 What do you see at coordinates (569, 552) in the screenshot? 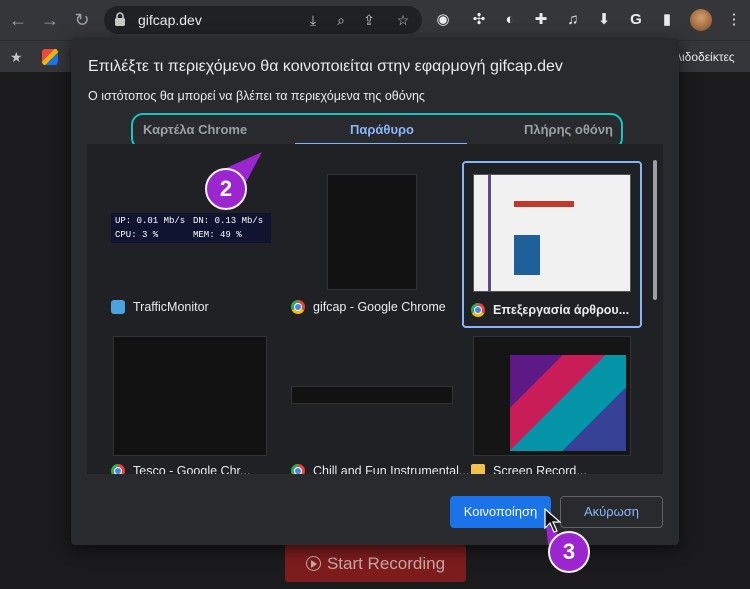
I see `callout-3: 3` at bounding box center [569, 552].